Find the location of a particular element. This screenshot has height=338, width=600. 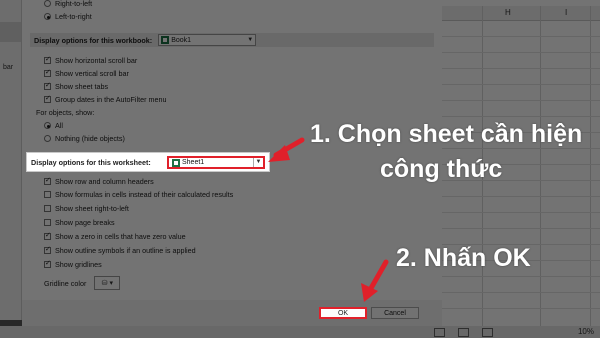

radio-objects-nothing-label: Nothing (hide objects) is located at coordinates (90, 138).